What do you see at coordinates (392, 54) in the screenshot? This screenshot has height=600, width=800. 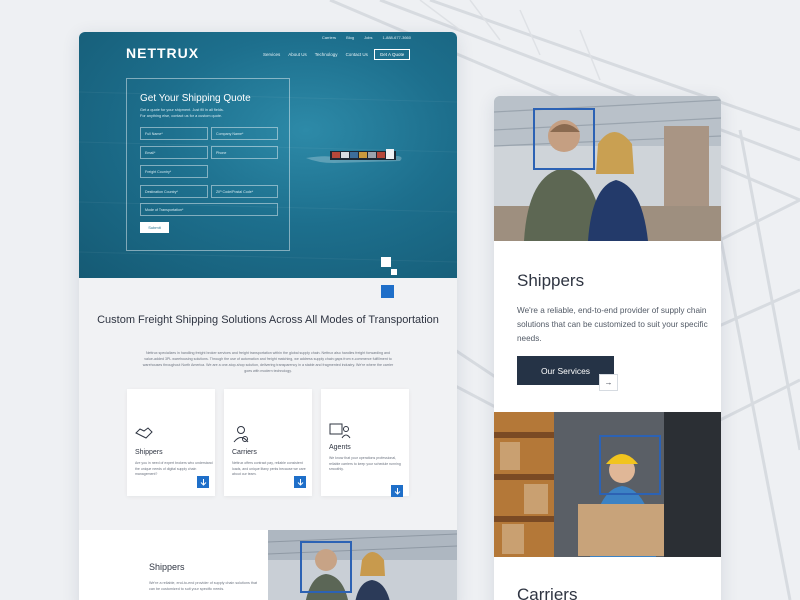 I see `get-a-quote-button: Get A Quote` at bounding box center [392, 54].